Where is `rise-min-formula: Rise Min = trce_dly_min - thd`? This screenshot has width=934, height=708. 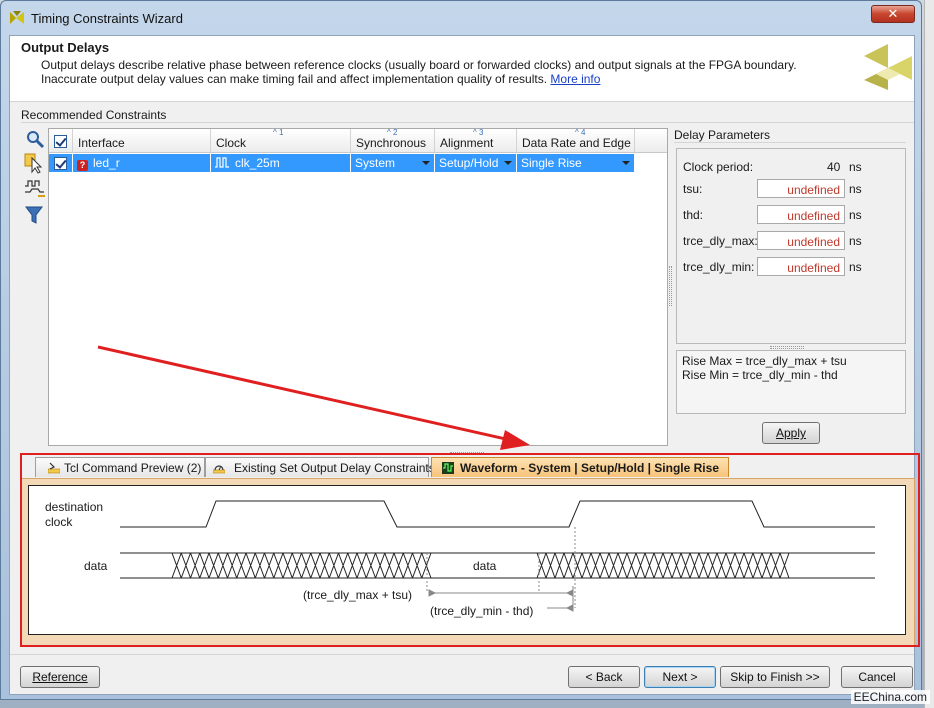 rise-min-formula: Rise Min = trce_dly_min - thd is located at coordinates (760, 375).